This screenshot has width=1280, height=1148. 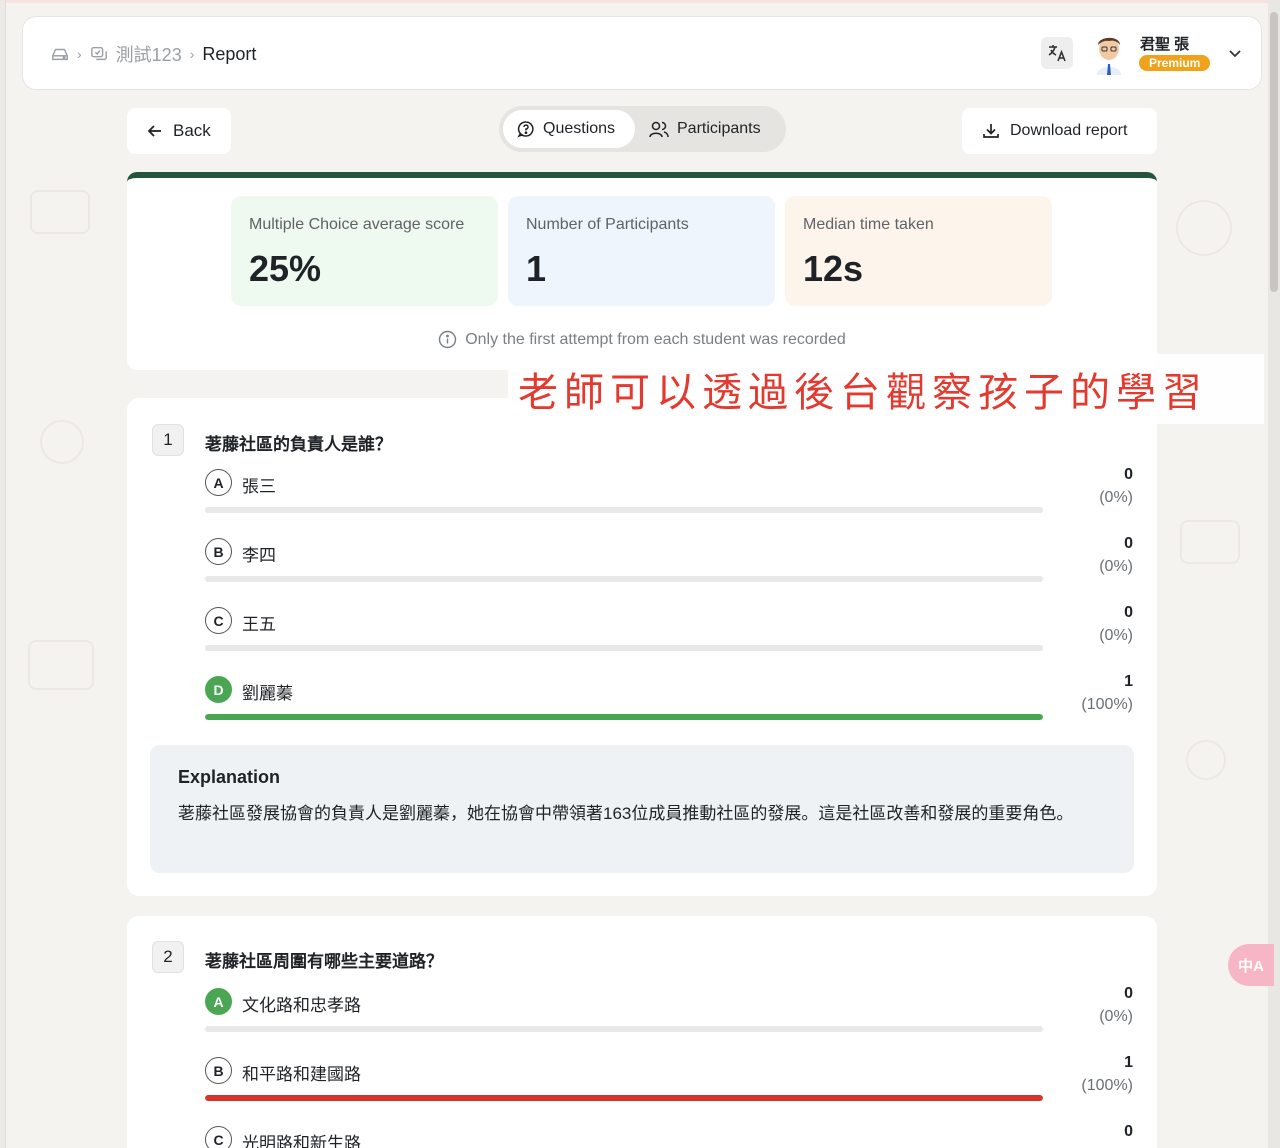 I want to click on answer-option: D 劉麗蓁 1 (100%), so click(x=670, y=704).